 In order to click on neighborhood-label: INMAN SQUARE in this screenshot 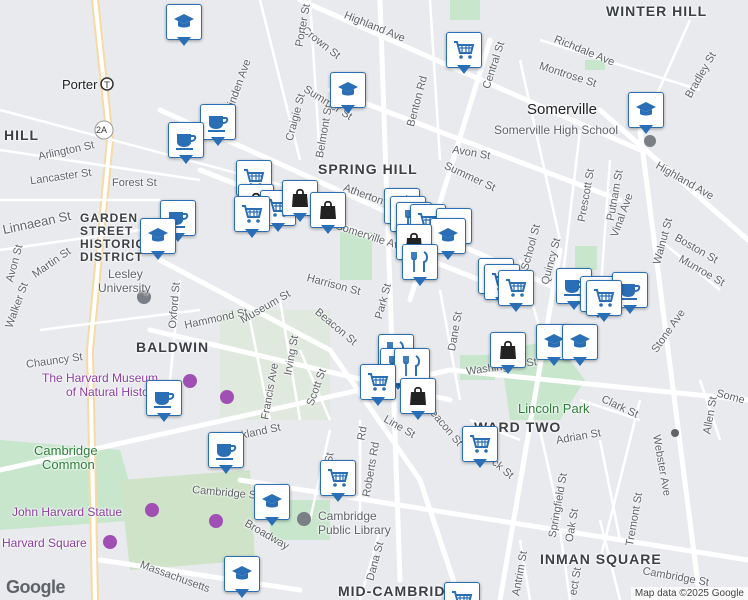, I will do `click(601, 559)`.